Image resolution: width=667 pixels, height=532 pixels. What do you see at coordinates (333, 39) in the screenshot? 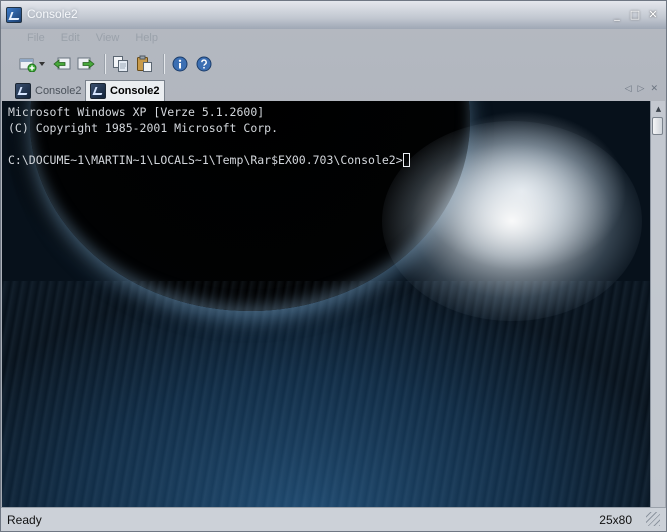
I see `menu-bar: File Edit View Help` at bounding box center [333, 39].